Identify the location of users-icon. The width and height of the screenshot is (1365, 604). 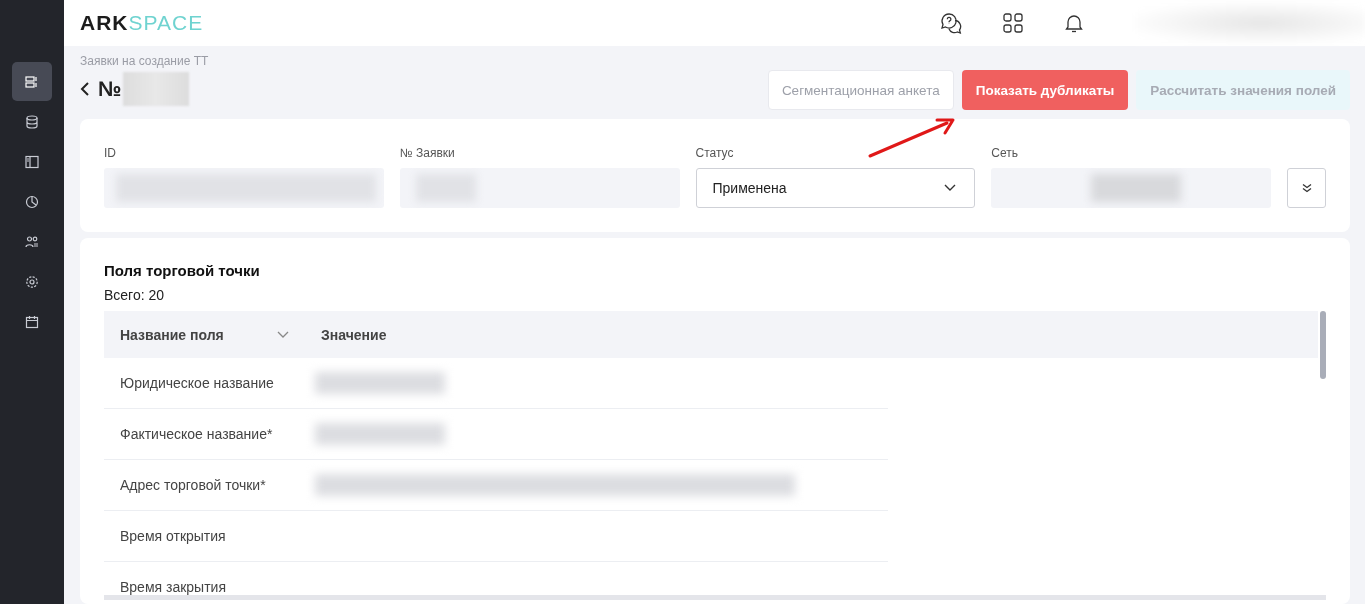
(32, 241).